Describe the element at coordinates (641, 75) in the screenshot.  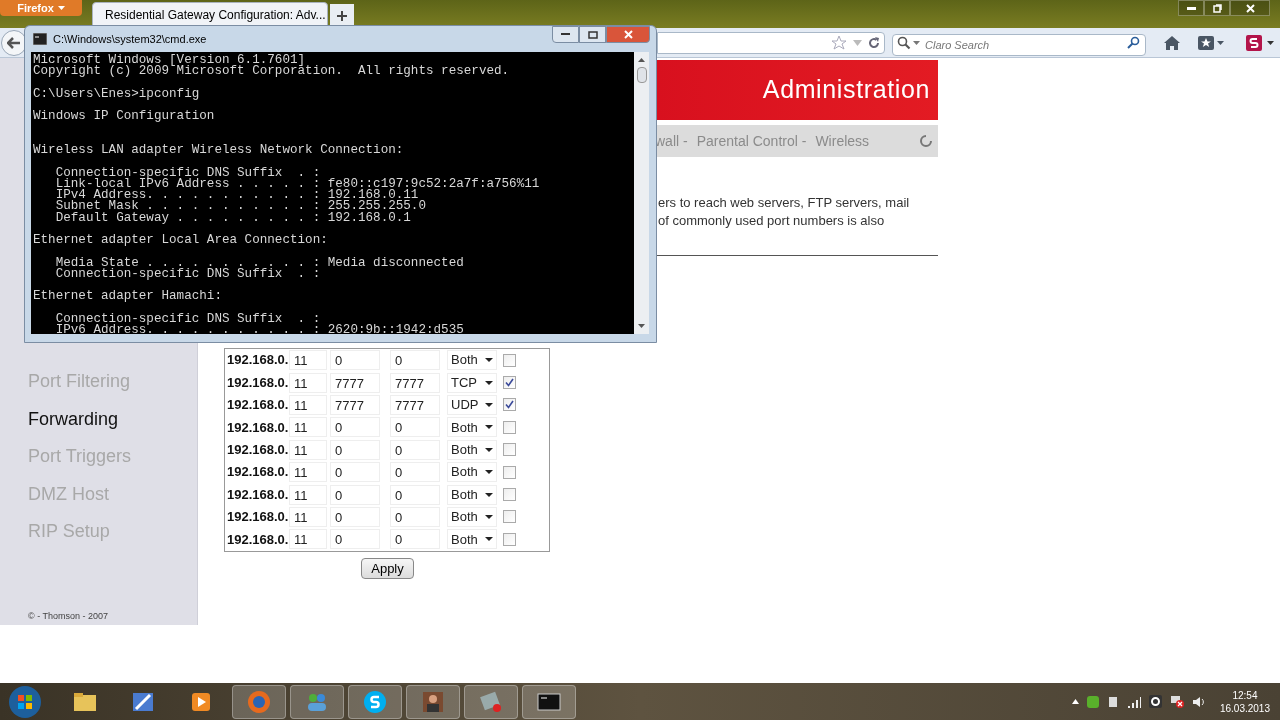
I see `scrollbar-thumb` at that location.